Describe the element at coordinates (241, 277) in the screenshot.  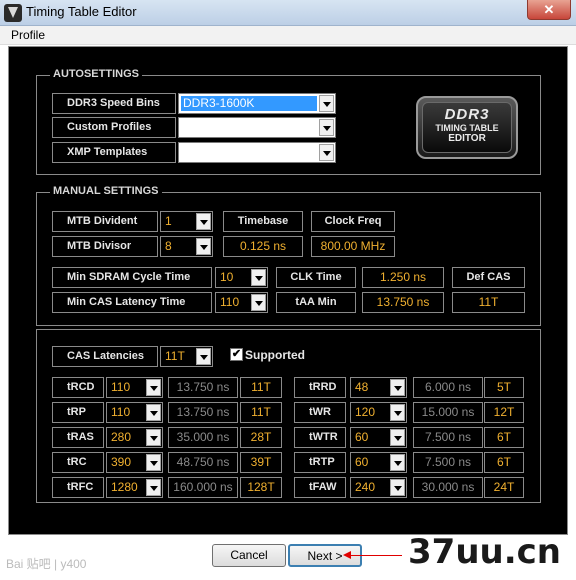
I see `min-sdram-cycle-select: 10` at that location.